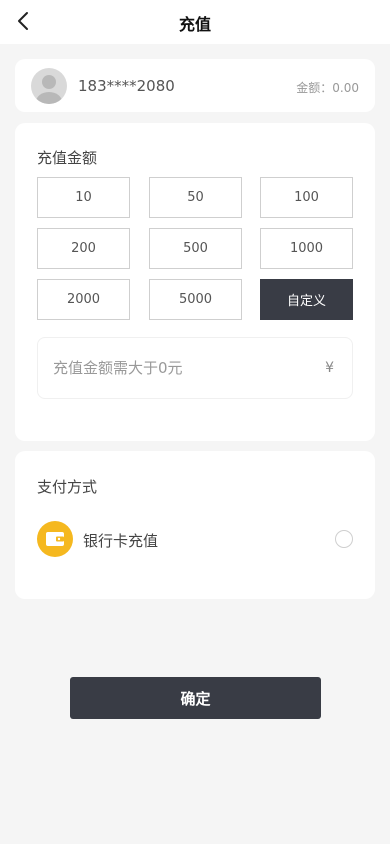 This screenshot has width=390, height=844. What do you see at coordinates (329, 368) in the screenshot?
I see `currency-symbol: ¥` at bounding box center [329, 368].